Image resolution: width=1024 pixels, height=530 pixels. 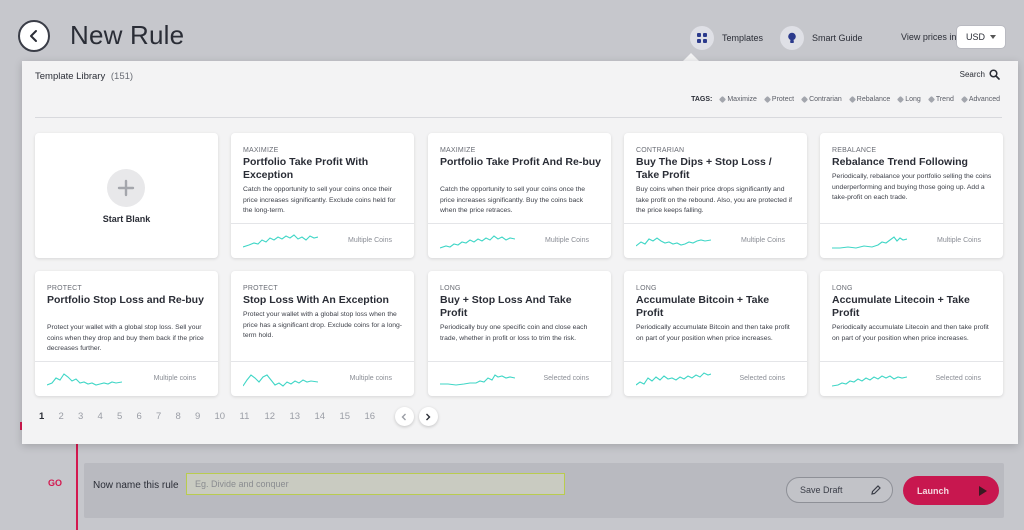 I want to click on chevron-left-icon, so click(x=403, y=416).